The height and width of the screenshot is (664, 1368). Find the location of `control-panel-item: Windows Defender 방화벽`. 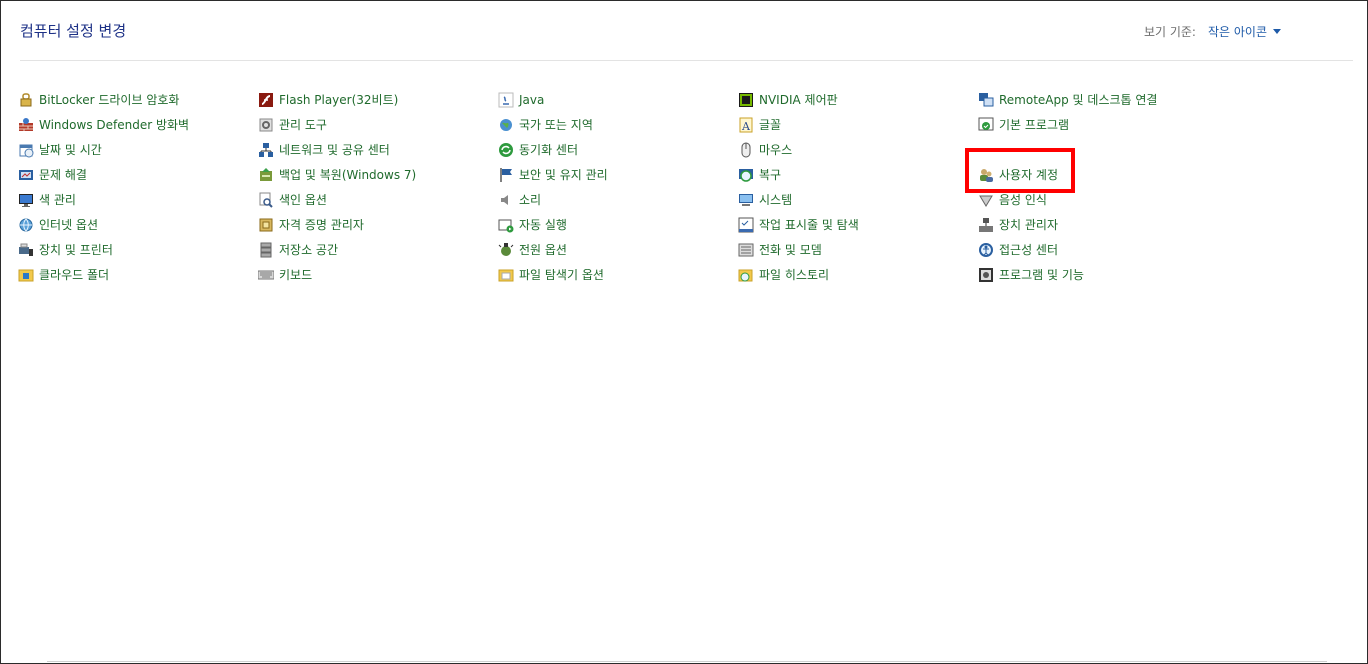

control-panel-item: Windows Defender 방화벽 is located at coordinates (138, 124).